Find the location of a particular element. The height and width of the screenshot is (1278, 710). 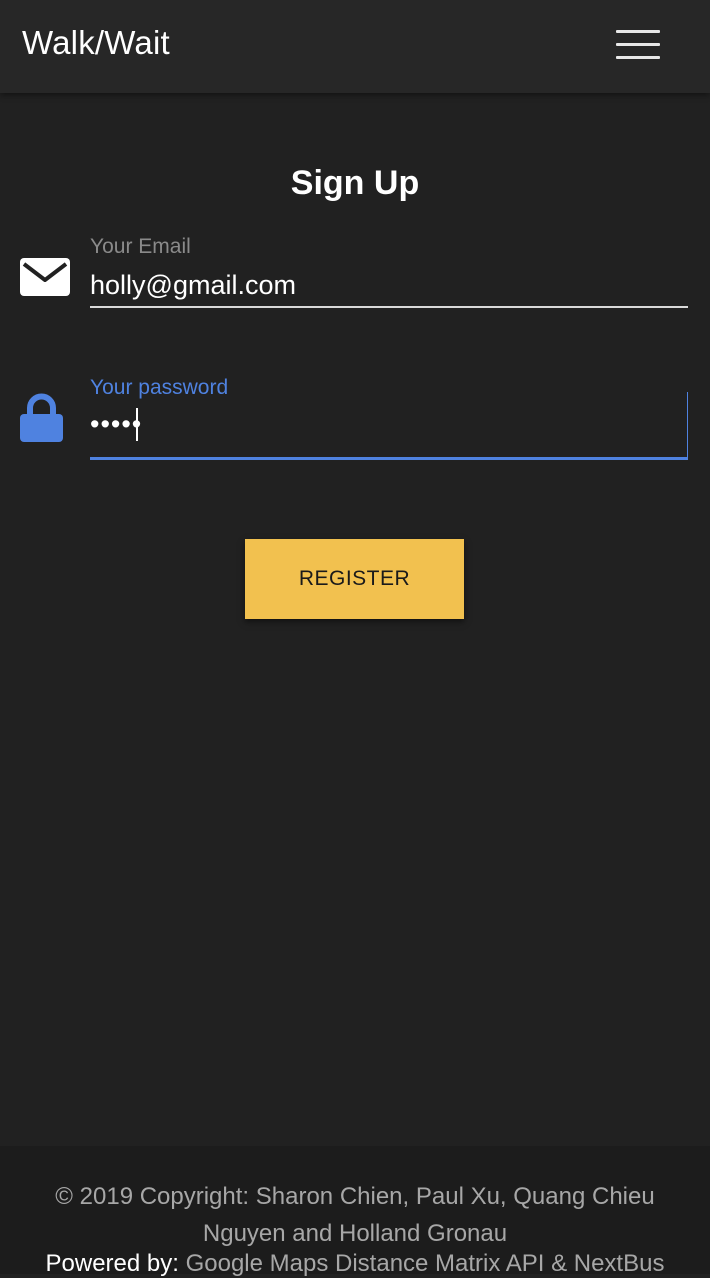

text-caret is located at coordinates (137, 424).